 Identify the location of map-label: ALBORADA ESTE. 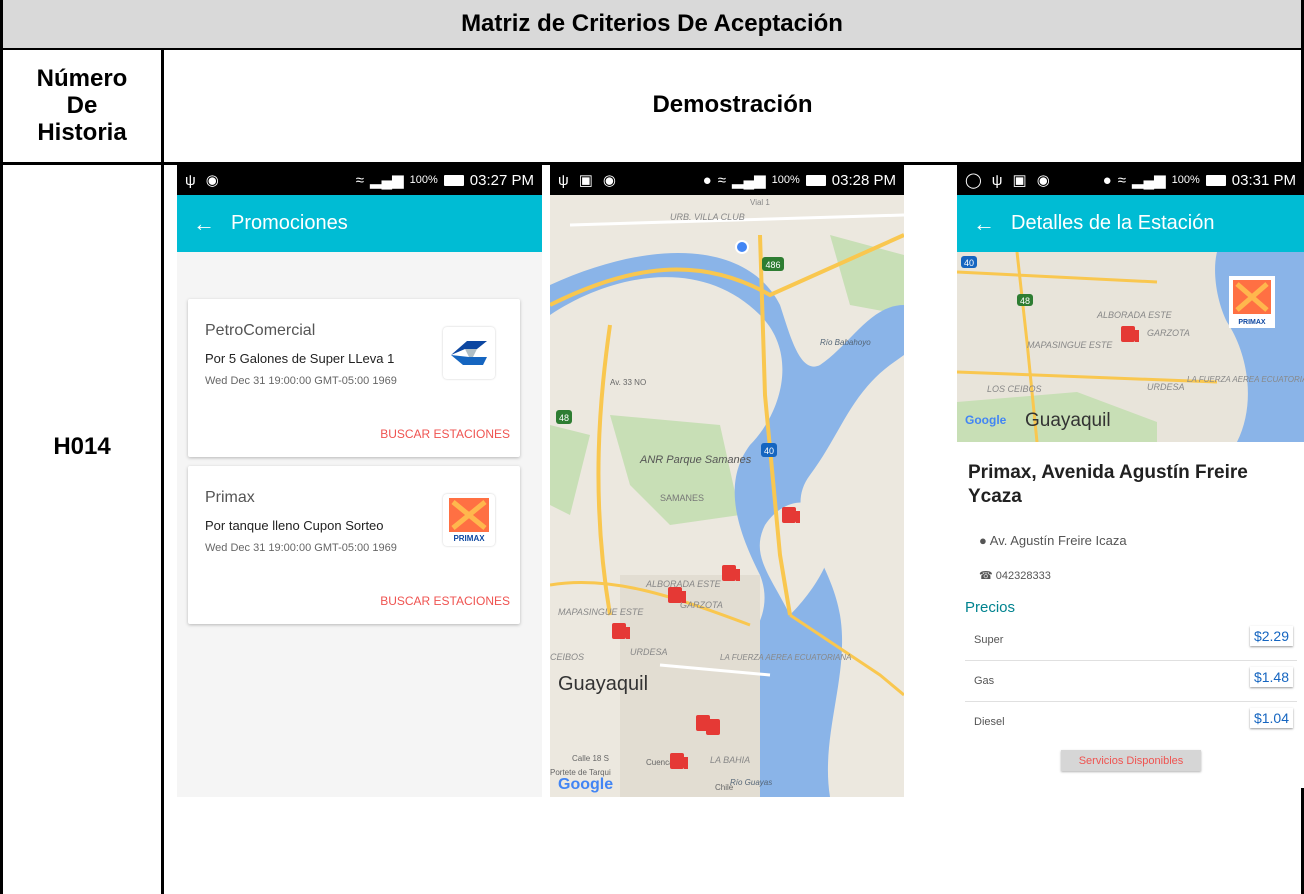
(683, 584).